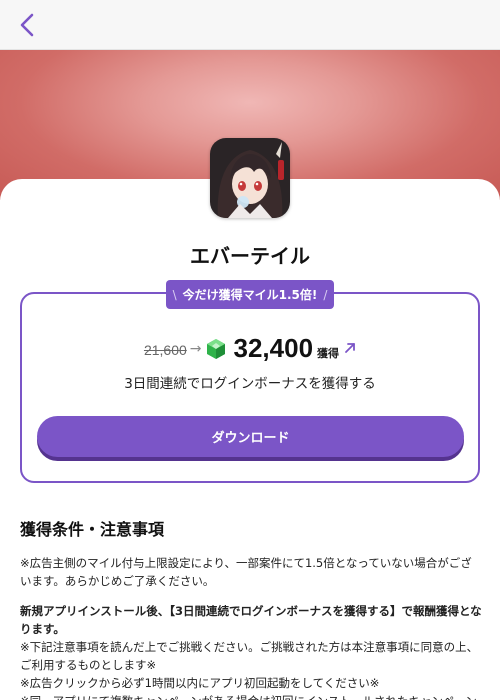 This screenshot has height=700, width=500. What do you see at coordinates (174, 294) in the screenshot?
I see `promo-left-mark: \` at bounding box center [174, 294].